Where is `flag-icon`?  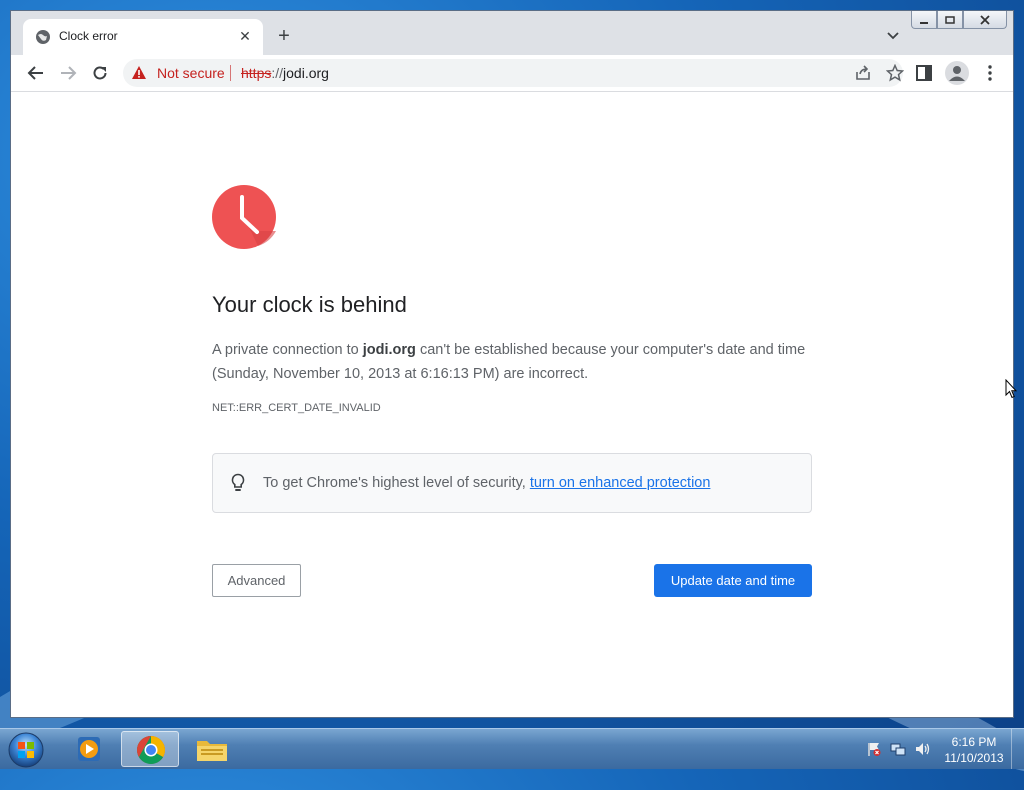
flag-icon is located at coordinates (874, 749).